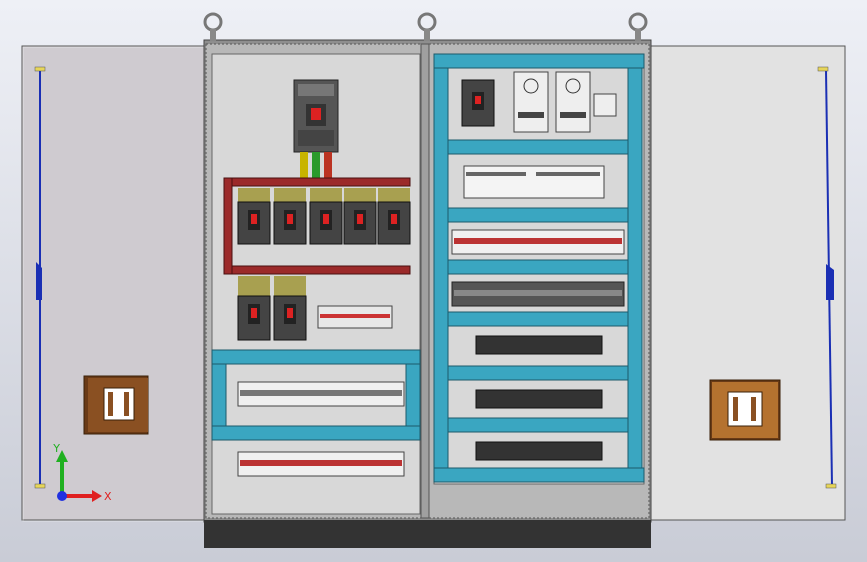 The width and height of the screenshot is (867, 562). What do you see at coordinates (427, 534) in the screenshot?
I see `cabinet-base` at bounding box center [427, 534].